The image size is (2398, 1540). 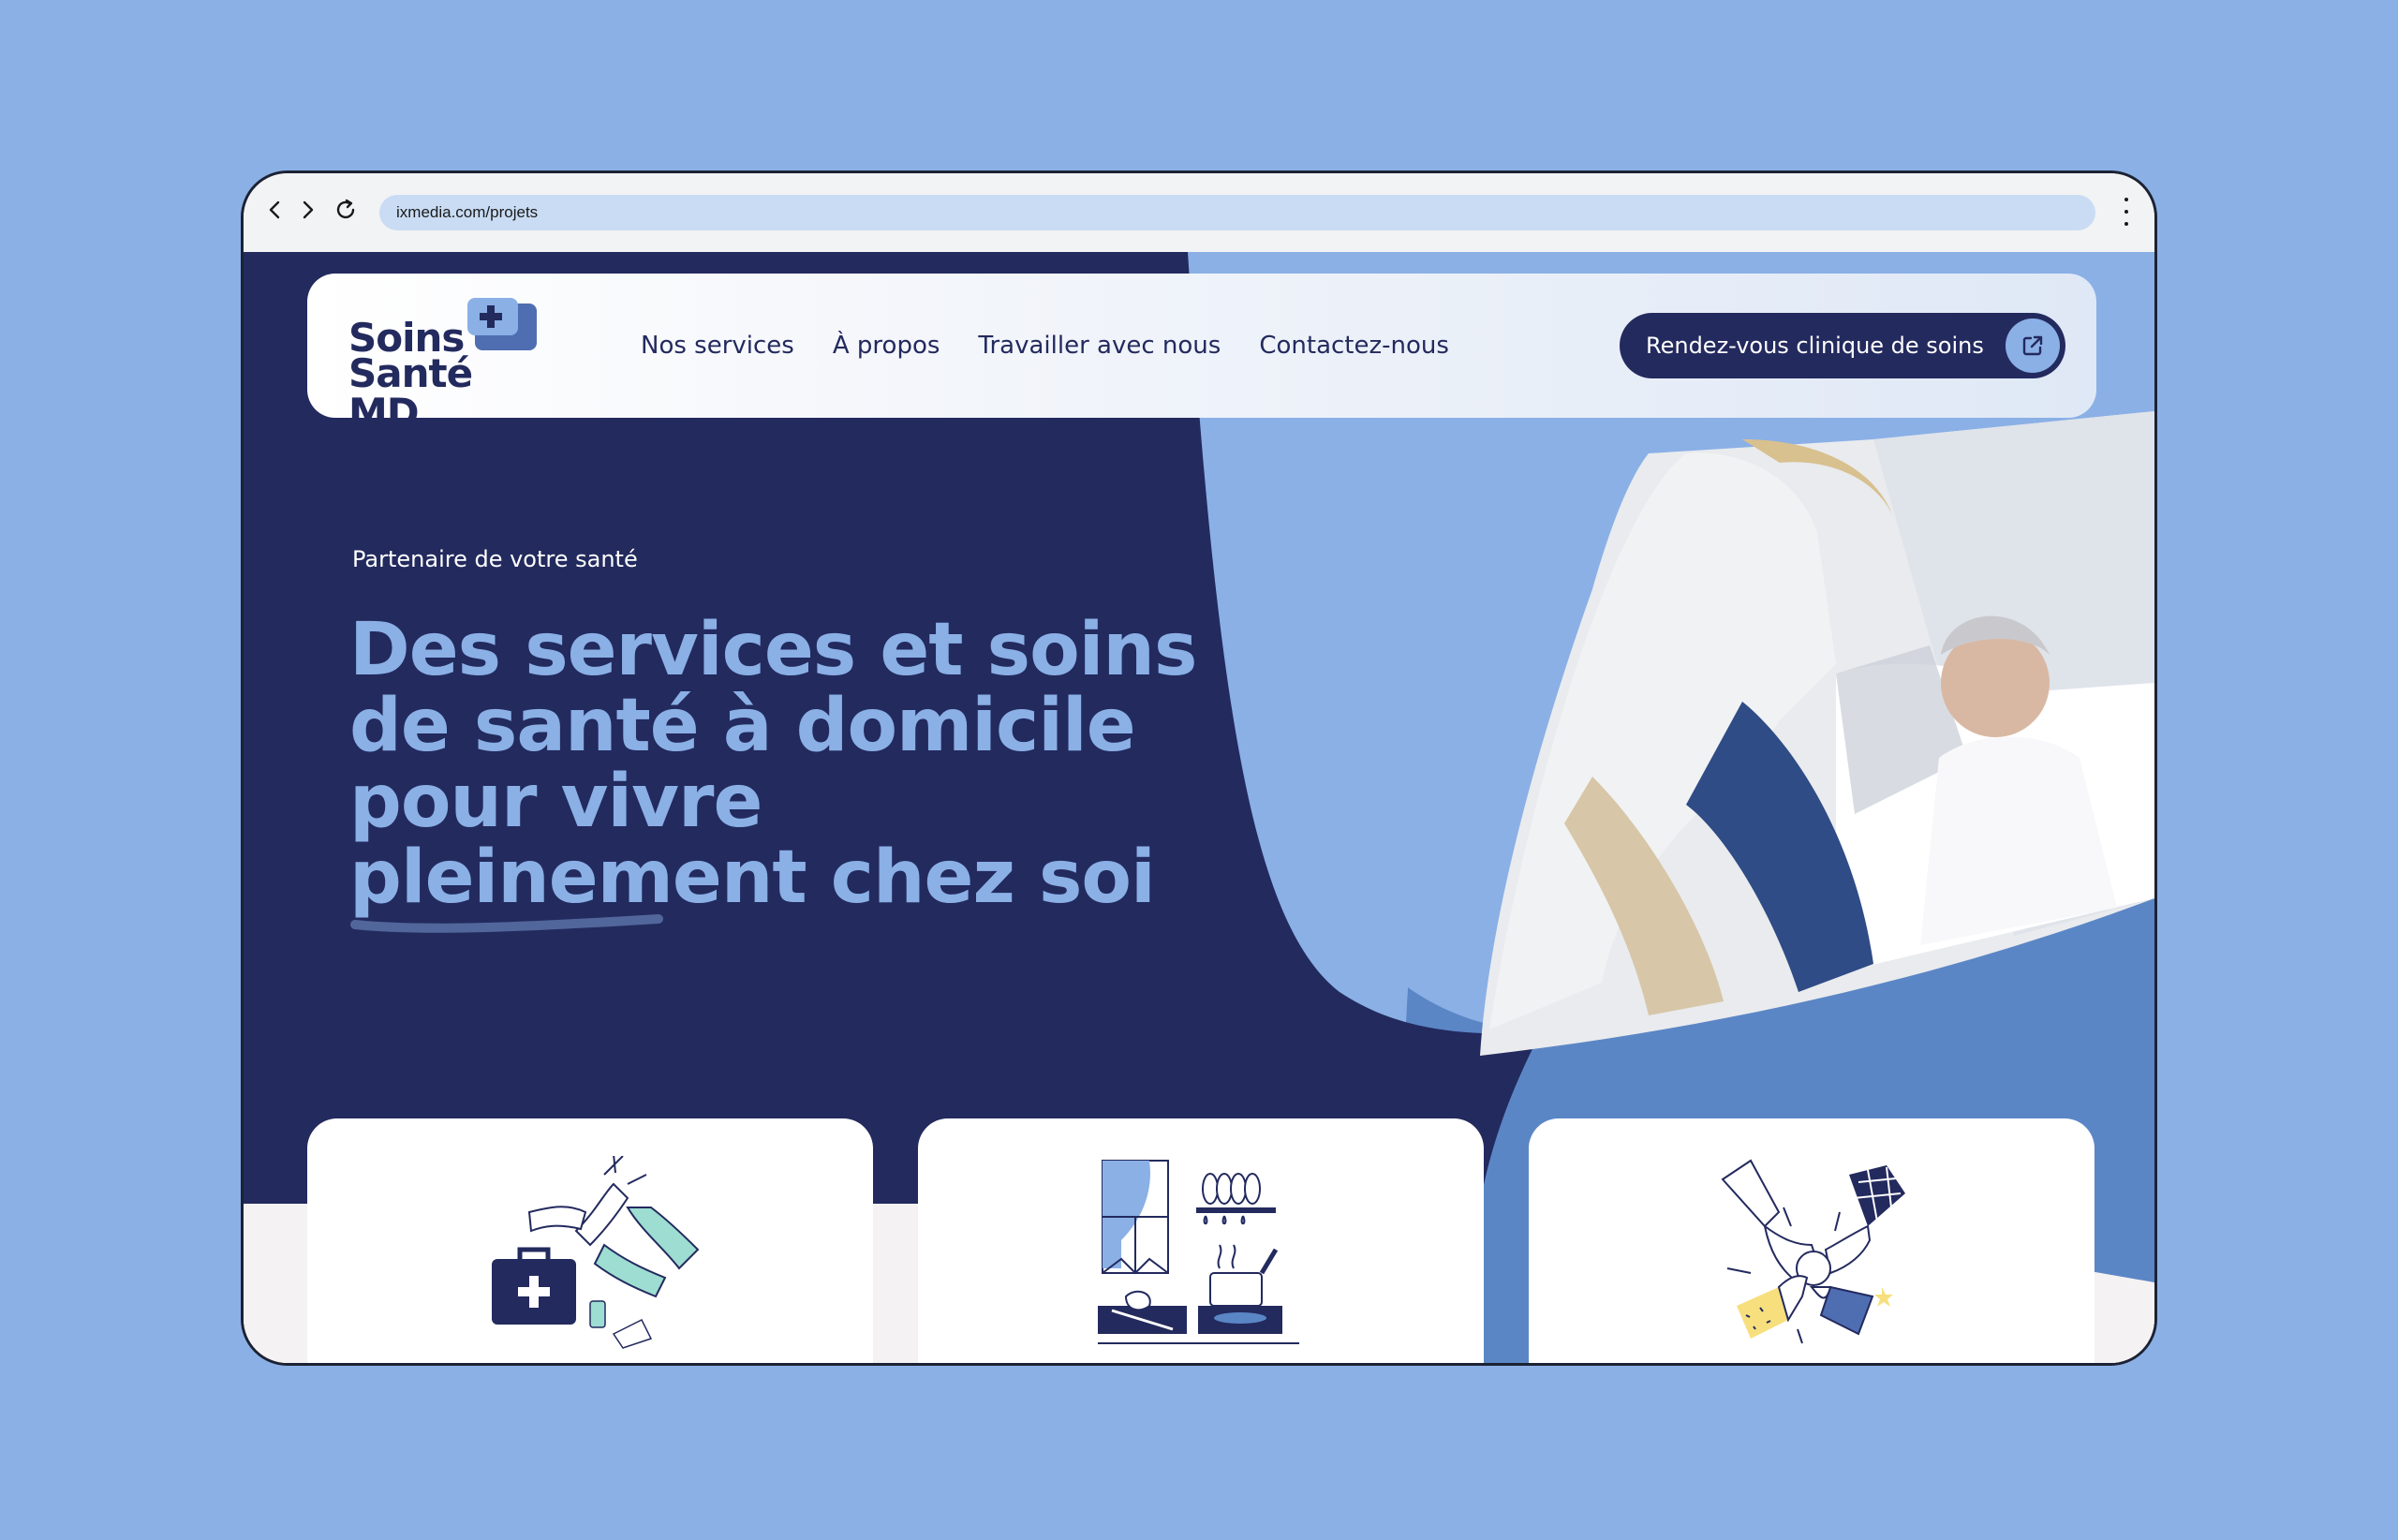 I want to click on medical-kit-high-five-illustration, so click(x=596, y=1252).